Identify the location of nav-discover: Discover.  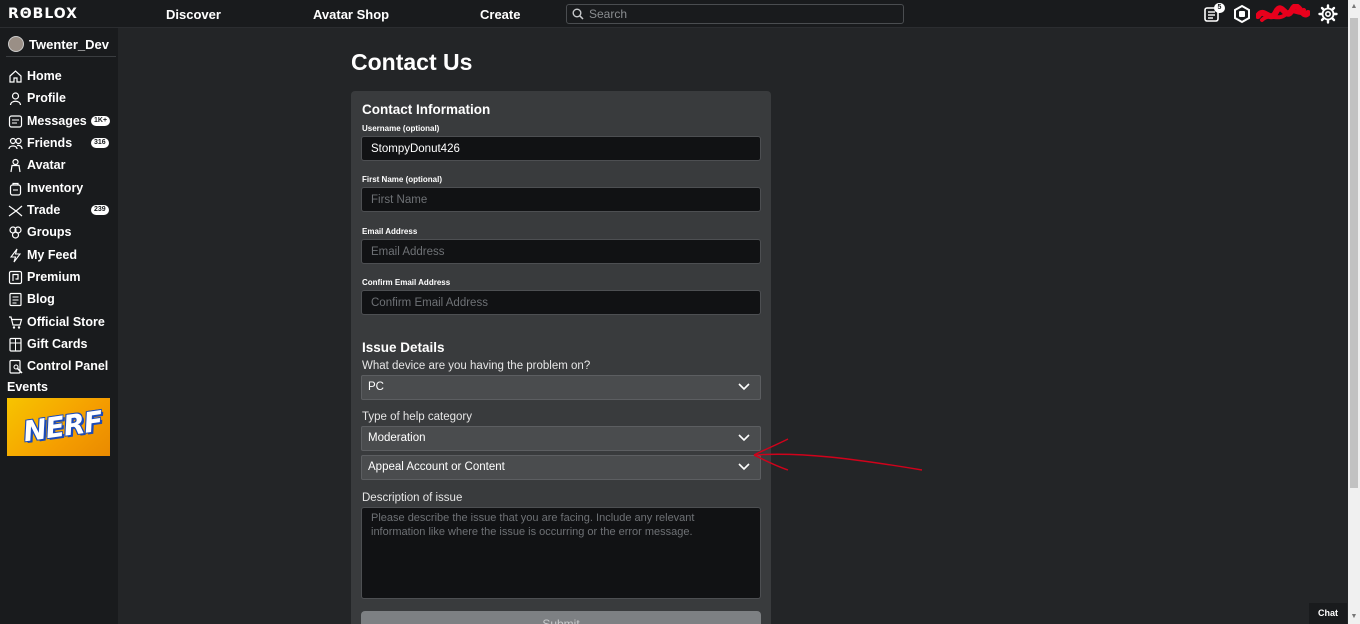
(193, 14).